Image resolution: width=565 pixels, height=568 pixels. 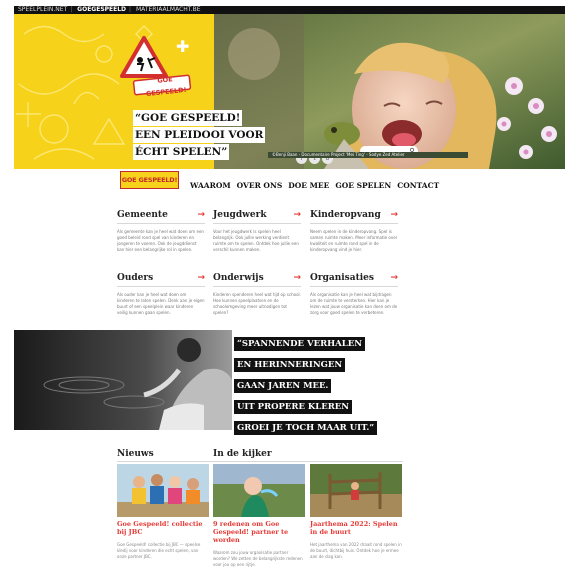 I want to click on category-title: Gemeente, so click(x=142, y=215).